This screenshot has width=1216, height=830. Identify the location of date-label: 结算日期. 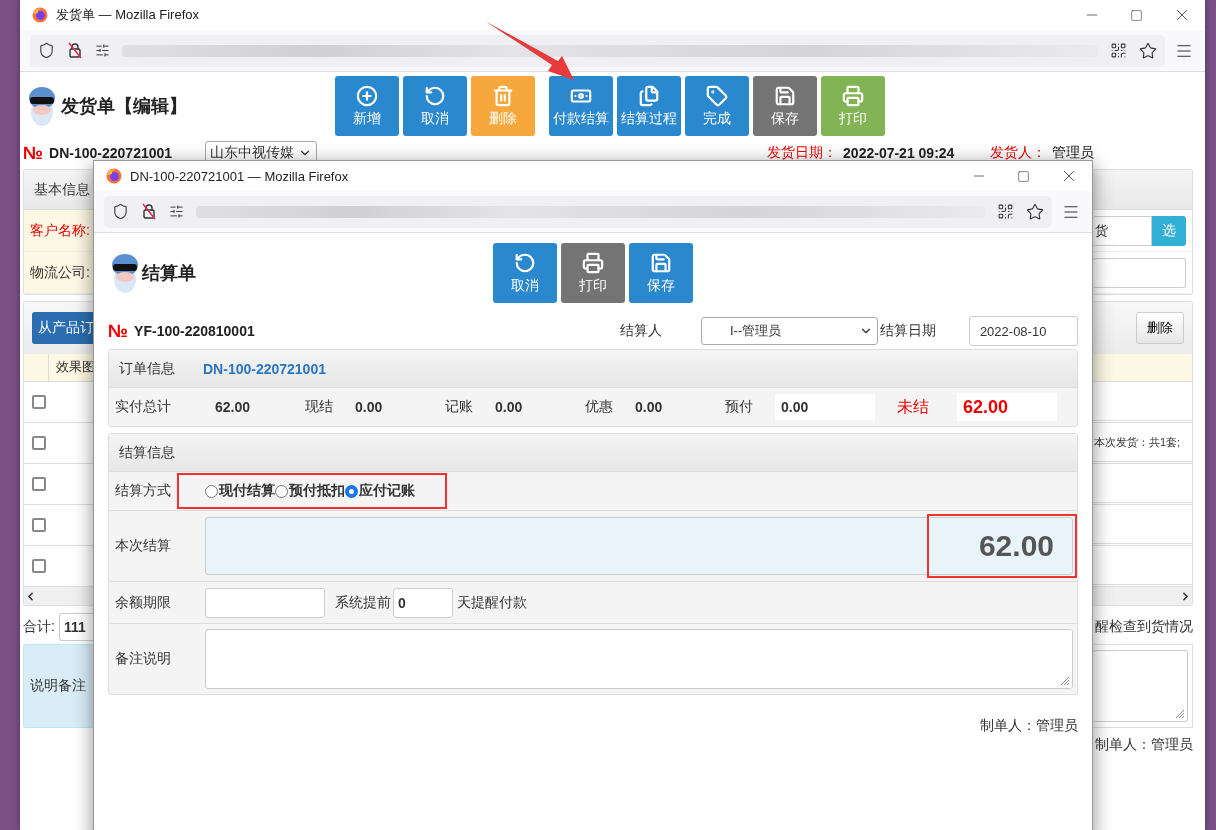
(908, 331).